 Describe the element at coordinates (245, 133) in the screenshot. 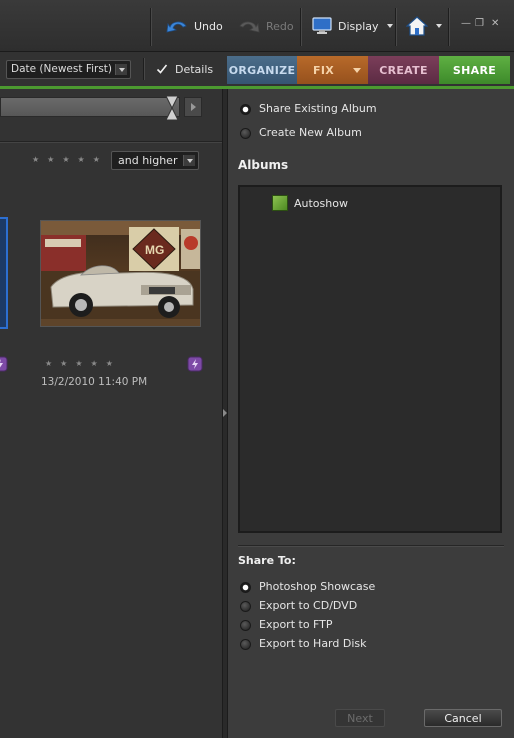

I see `create-new-album-radio` at that location.